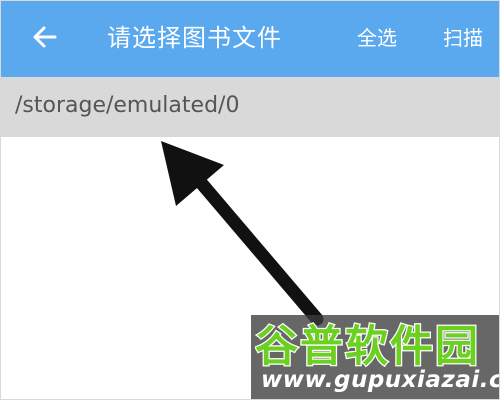  I want to click on watermark-logo-text: 谷普软件园, so click(367, 345).